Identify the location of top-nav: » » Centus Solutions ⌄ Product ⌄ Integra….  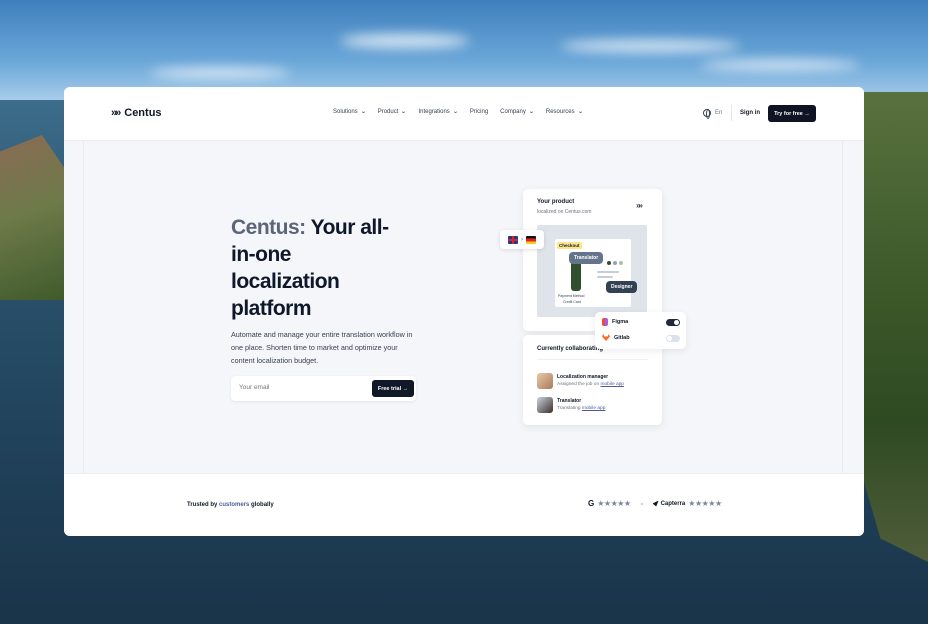
(464, 114).